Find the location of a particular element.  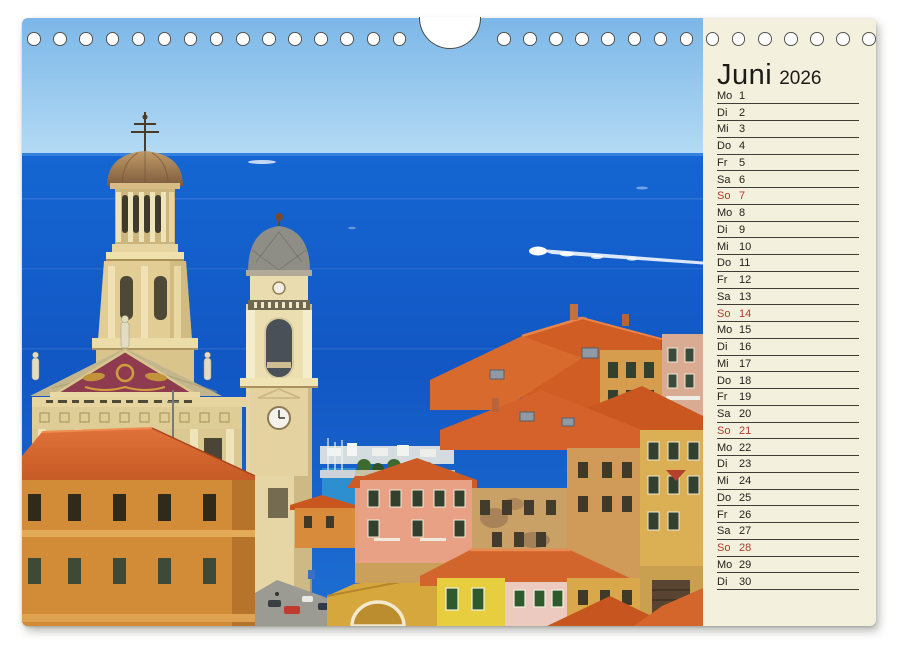

day-row: Mi 3 is located at coordinates (788, 129).